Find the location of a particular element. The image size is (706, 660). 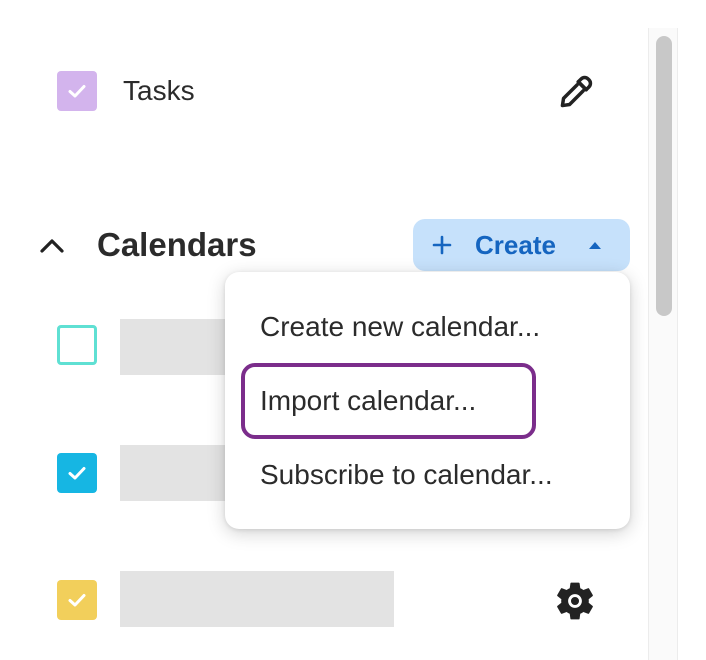

scrollbar-thumb is located at coordinates (664, 176).